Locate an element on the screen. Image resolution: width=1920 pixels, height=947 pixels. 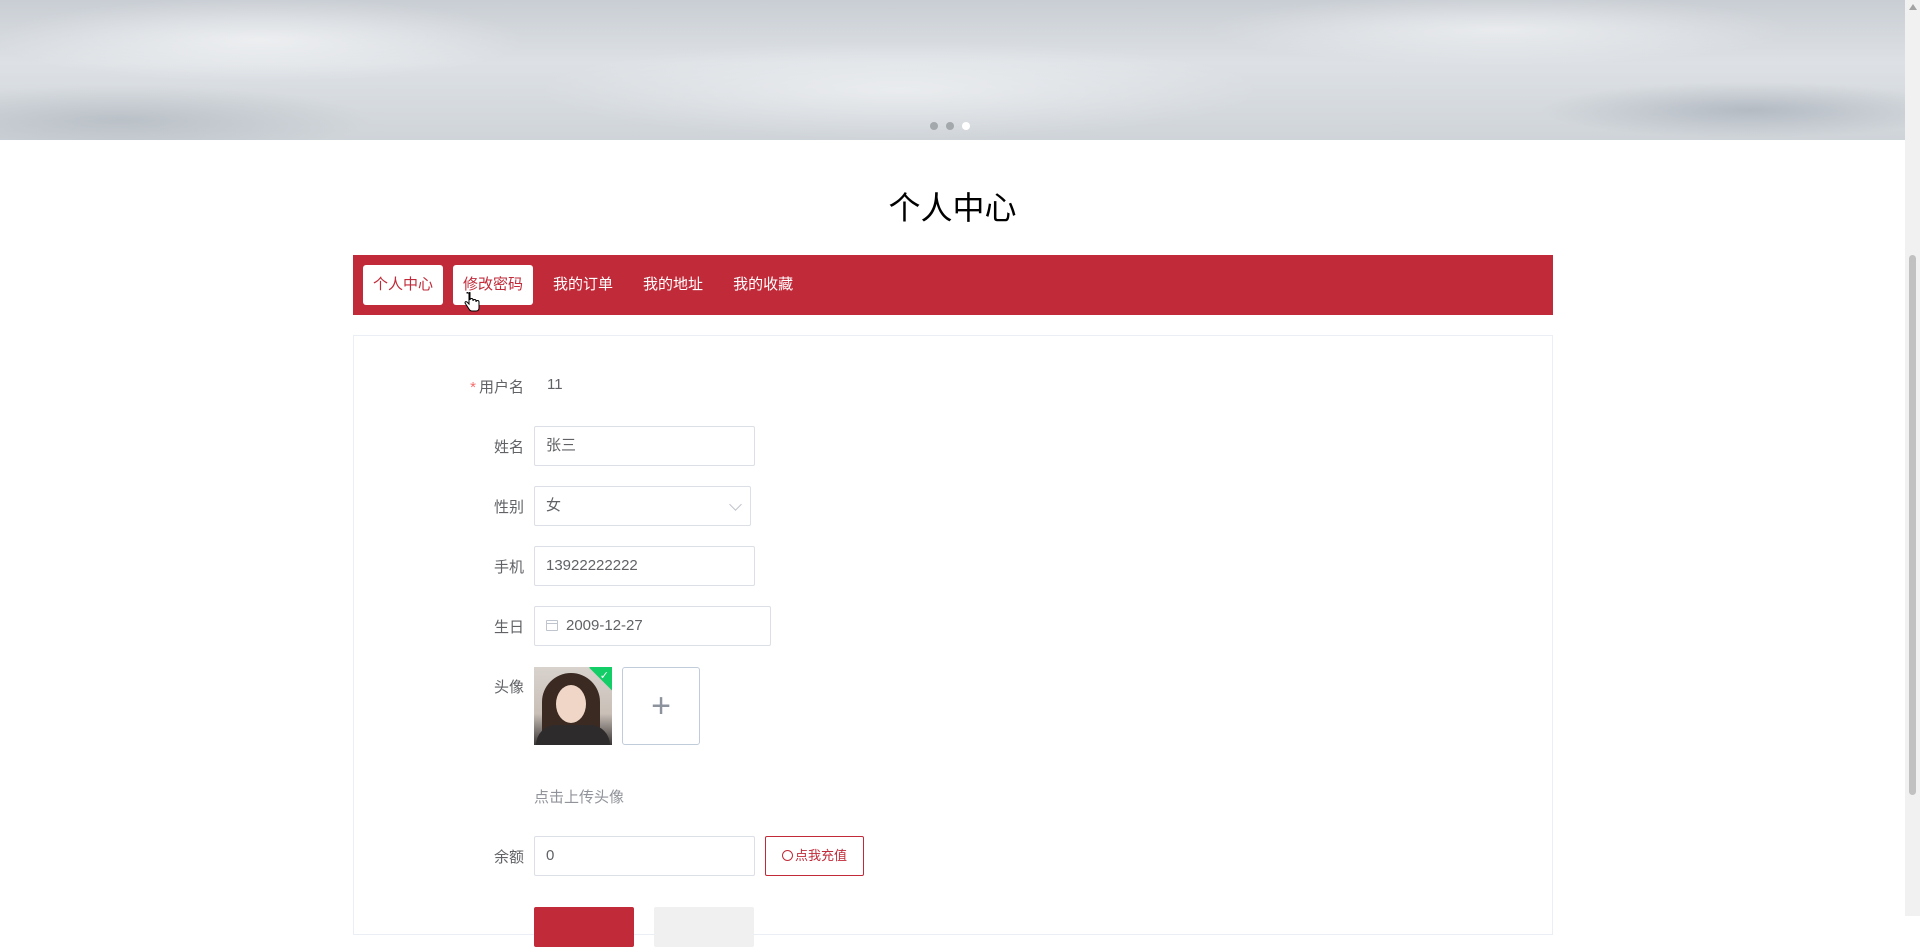
recharge-button: 点我充值 is located at coordinates (815, 856).